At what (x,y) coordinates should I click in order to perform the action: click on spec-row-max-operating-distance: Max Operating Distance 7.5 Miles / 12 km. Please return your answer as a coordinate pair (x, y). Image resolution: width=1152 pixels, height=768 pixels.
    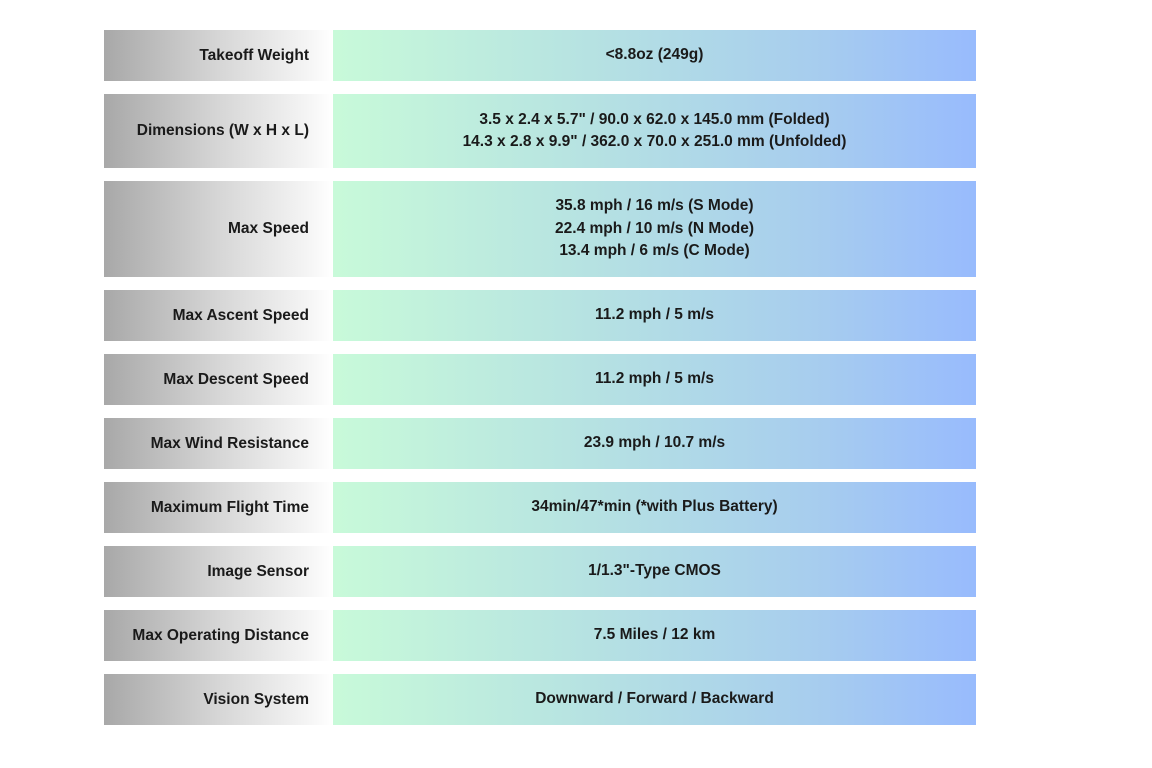
    Looking at the image, I should click on (540, 635).